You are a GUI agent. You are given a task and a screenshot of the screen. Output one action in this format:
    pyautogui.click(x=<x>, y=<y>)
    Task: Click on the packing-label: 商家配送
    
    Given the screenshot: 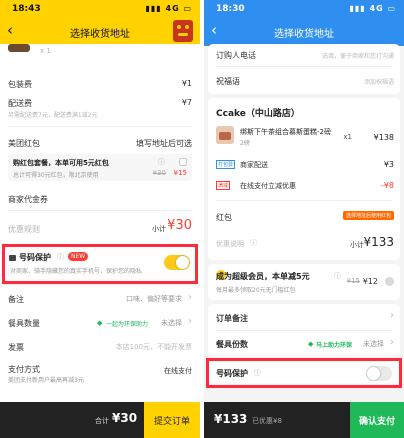 What is the action you would take?
    pyautogui.click(x=254, y=165)
    